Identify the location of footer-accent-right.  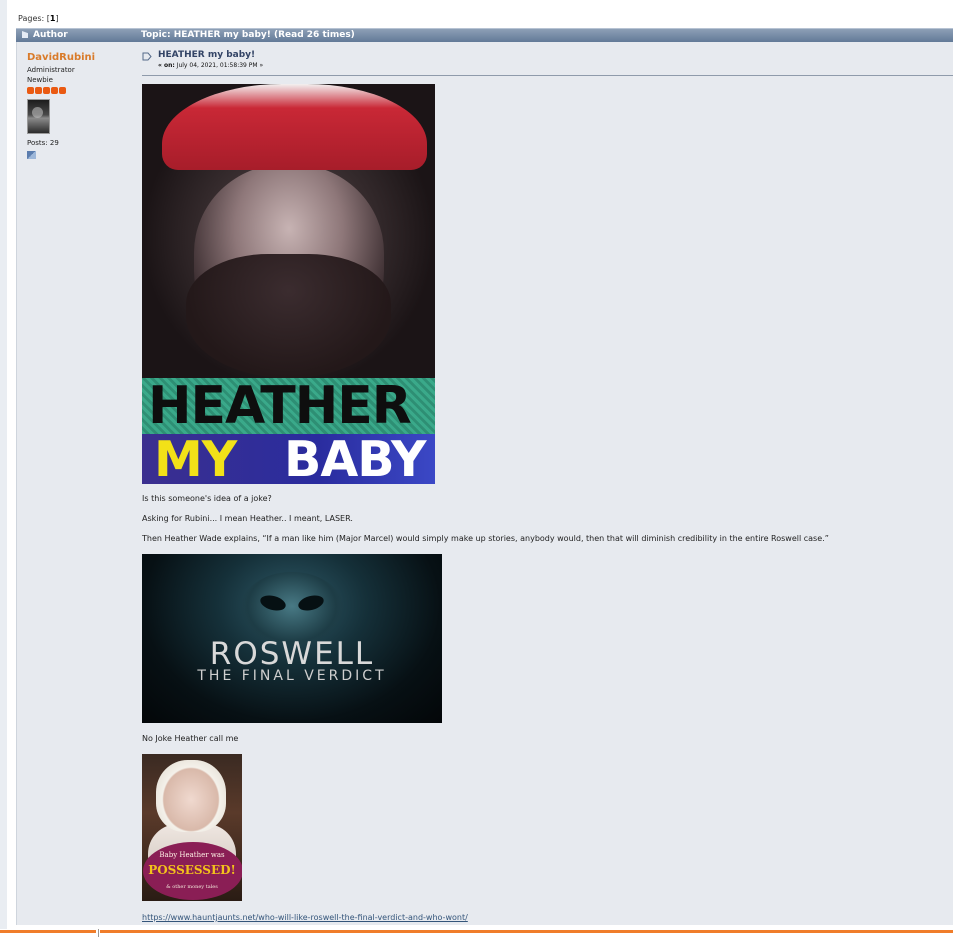
(526, 931).